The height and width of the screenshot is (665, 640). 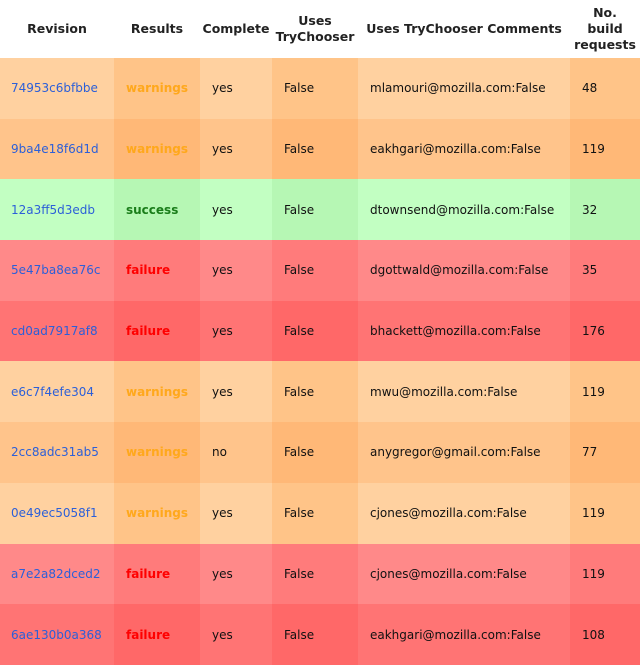 I want to click on revision-link: 6ae130b0a368, so click(x=56, y=635).